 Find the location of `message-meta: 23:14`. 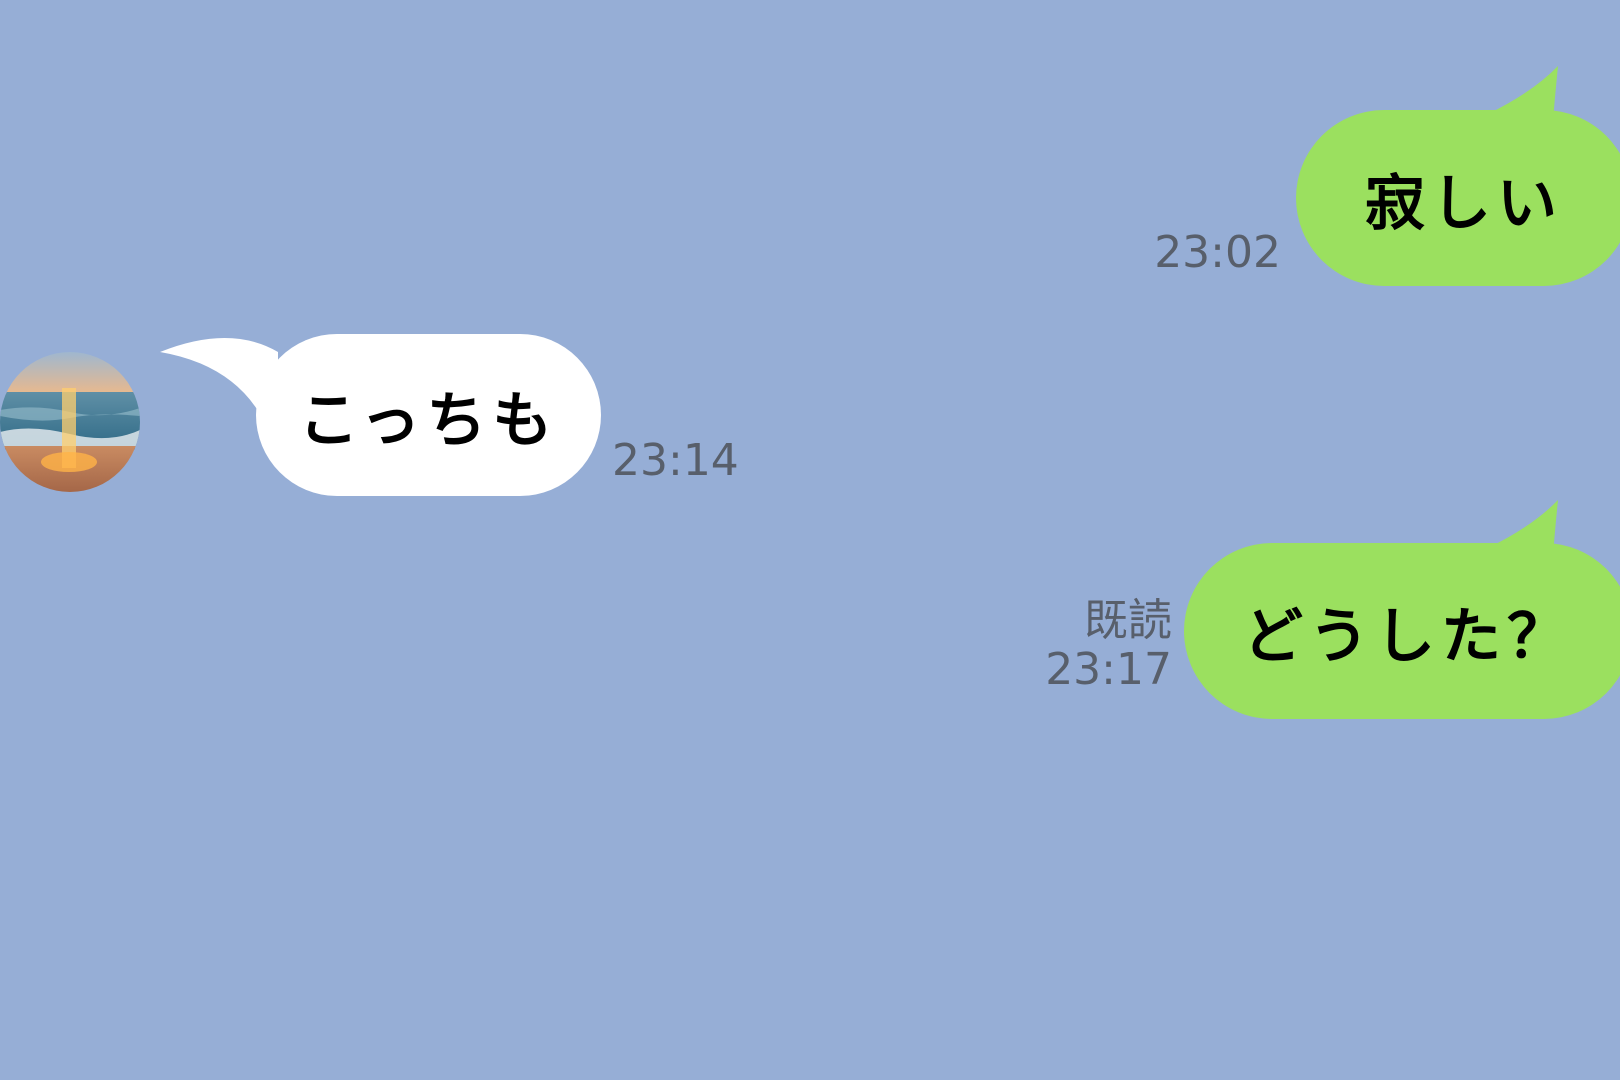

message-meta: 23:14 is located at coordinates (675, 460).